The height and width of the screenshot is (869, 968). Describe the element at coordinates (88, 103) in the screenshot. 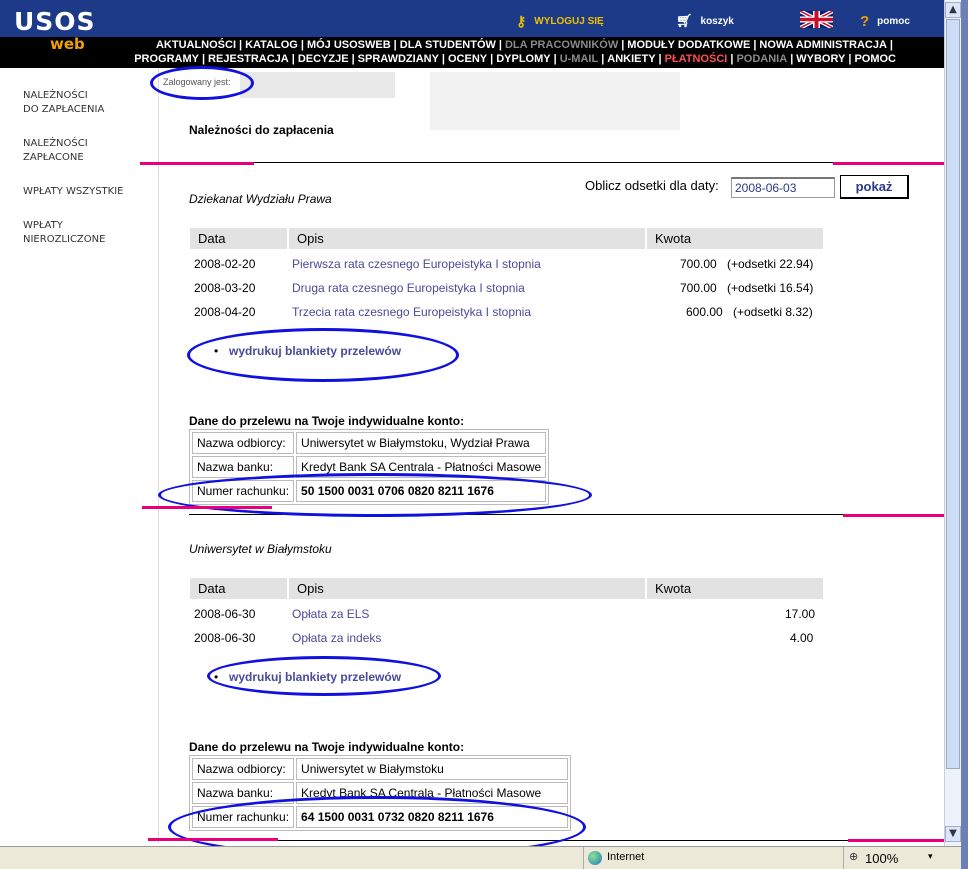

I see `sidebar-item-dues-to-pay: NALEŻNOŚCI DO ZAPŁACENIA` at that location.